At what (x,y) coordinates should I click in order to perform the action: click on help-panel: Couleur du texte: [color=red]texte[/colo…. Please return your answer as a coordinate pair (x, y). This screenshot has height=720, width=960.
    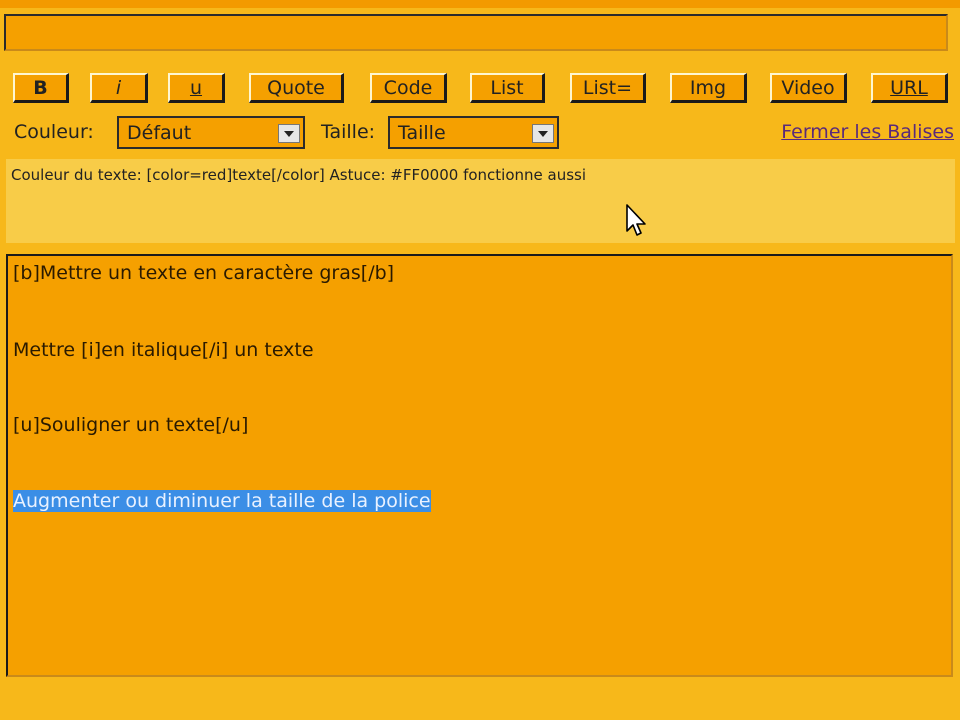
    Looking at the image, I should click on (480, 201).